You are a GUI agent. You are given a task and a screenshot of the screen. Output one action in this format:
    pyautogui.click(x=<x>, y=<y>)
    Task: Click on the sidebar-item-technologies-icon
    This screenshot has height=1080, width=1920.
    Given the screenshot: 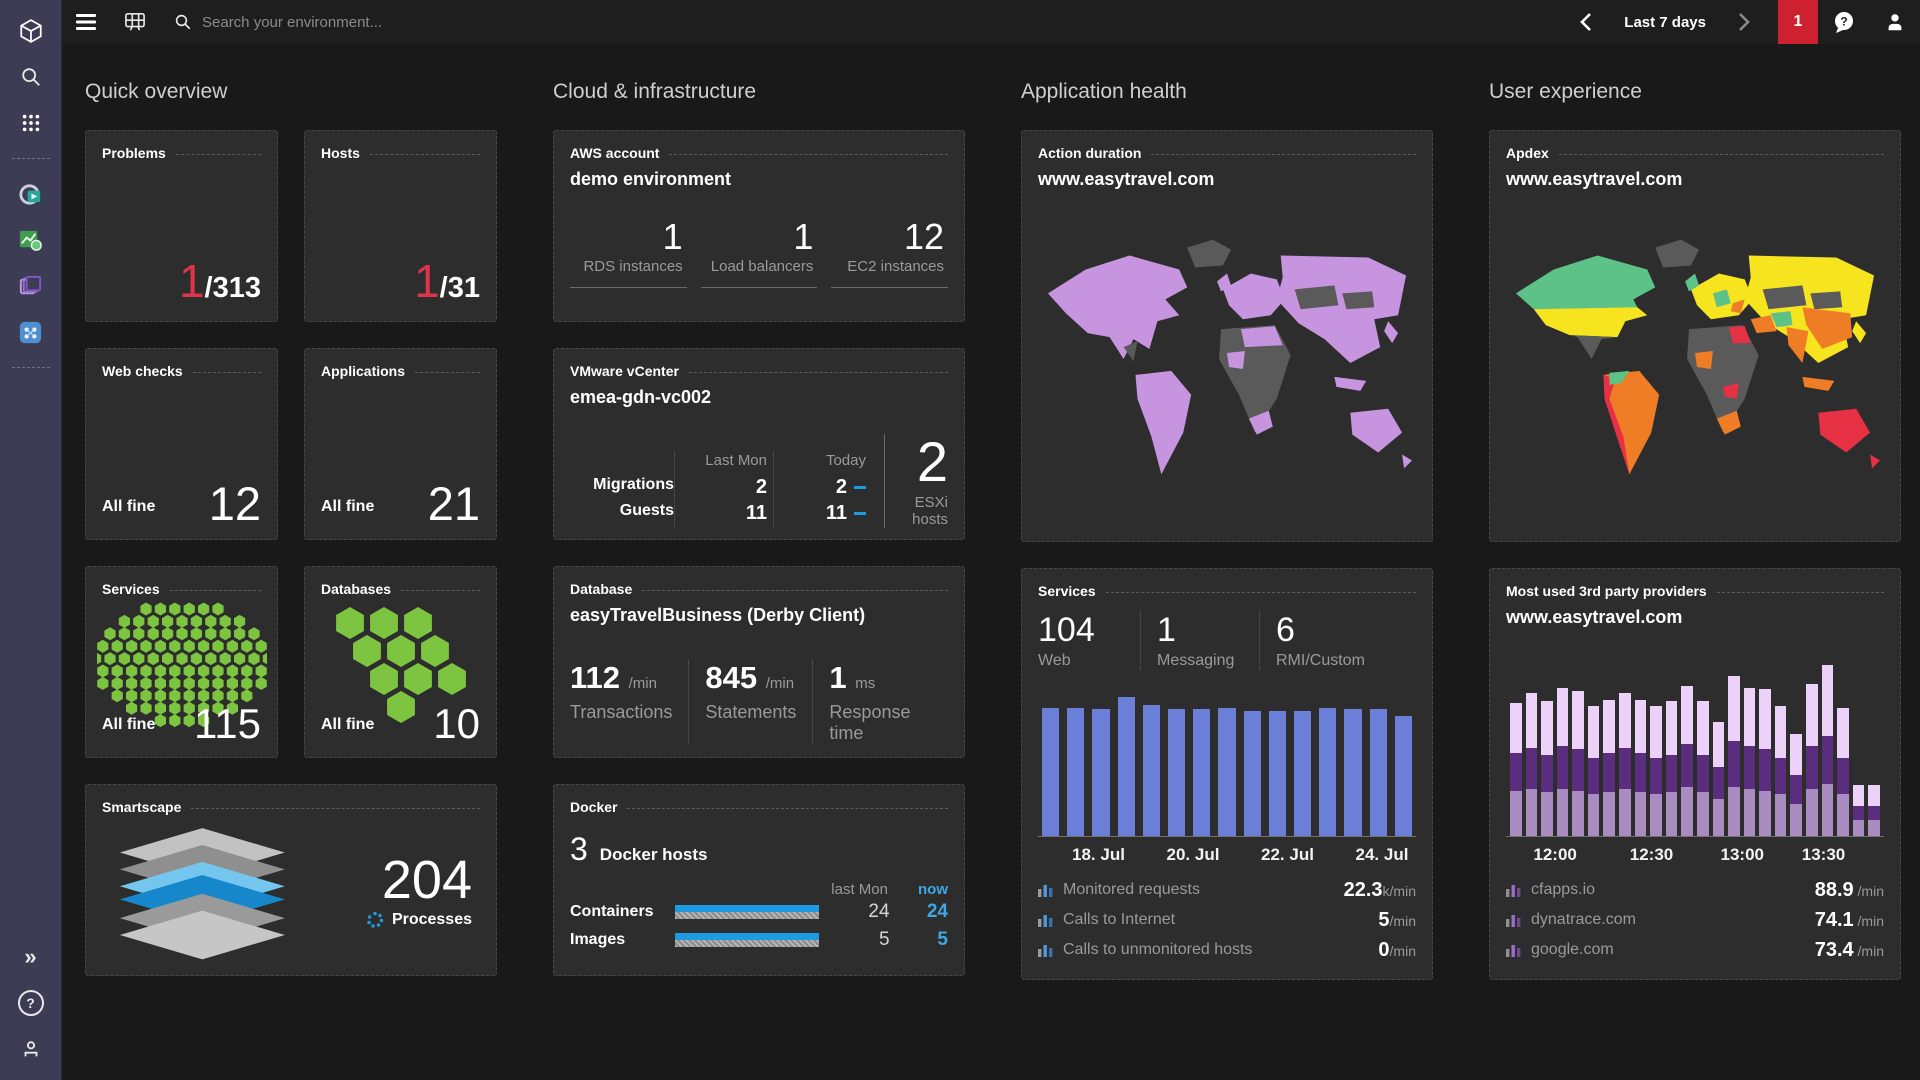 What is the action you would take?
    pyautogui.click(x=31, y=286)
    